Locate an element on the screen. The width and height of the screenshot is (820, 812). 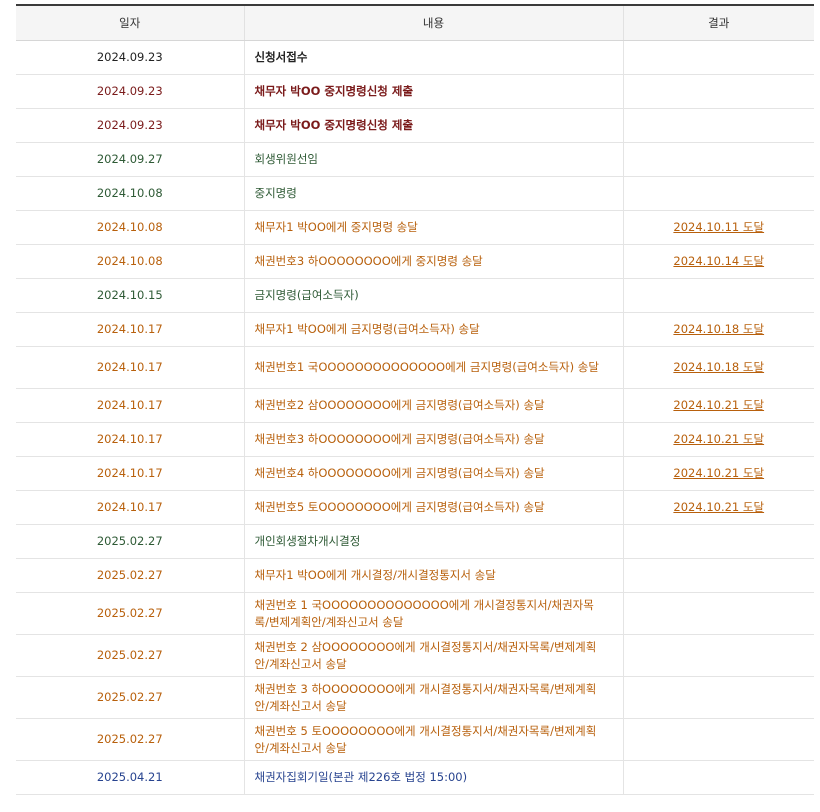
row-content: 채무자1 박OO에게 중지명령 송달 is located at coordinates (433, 227).